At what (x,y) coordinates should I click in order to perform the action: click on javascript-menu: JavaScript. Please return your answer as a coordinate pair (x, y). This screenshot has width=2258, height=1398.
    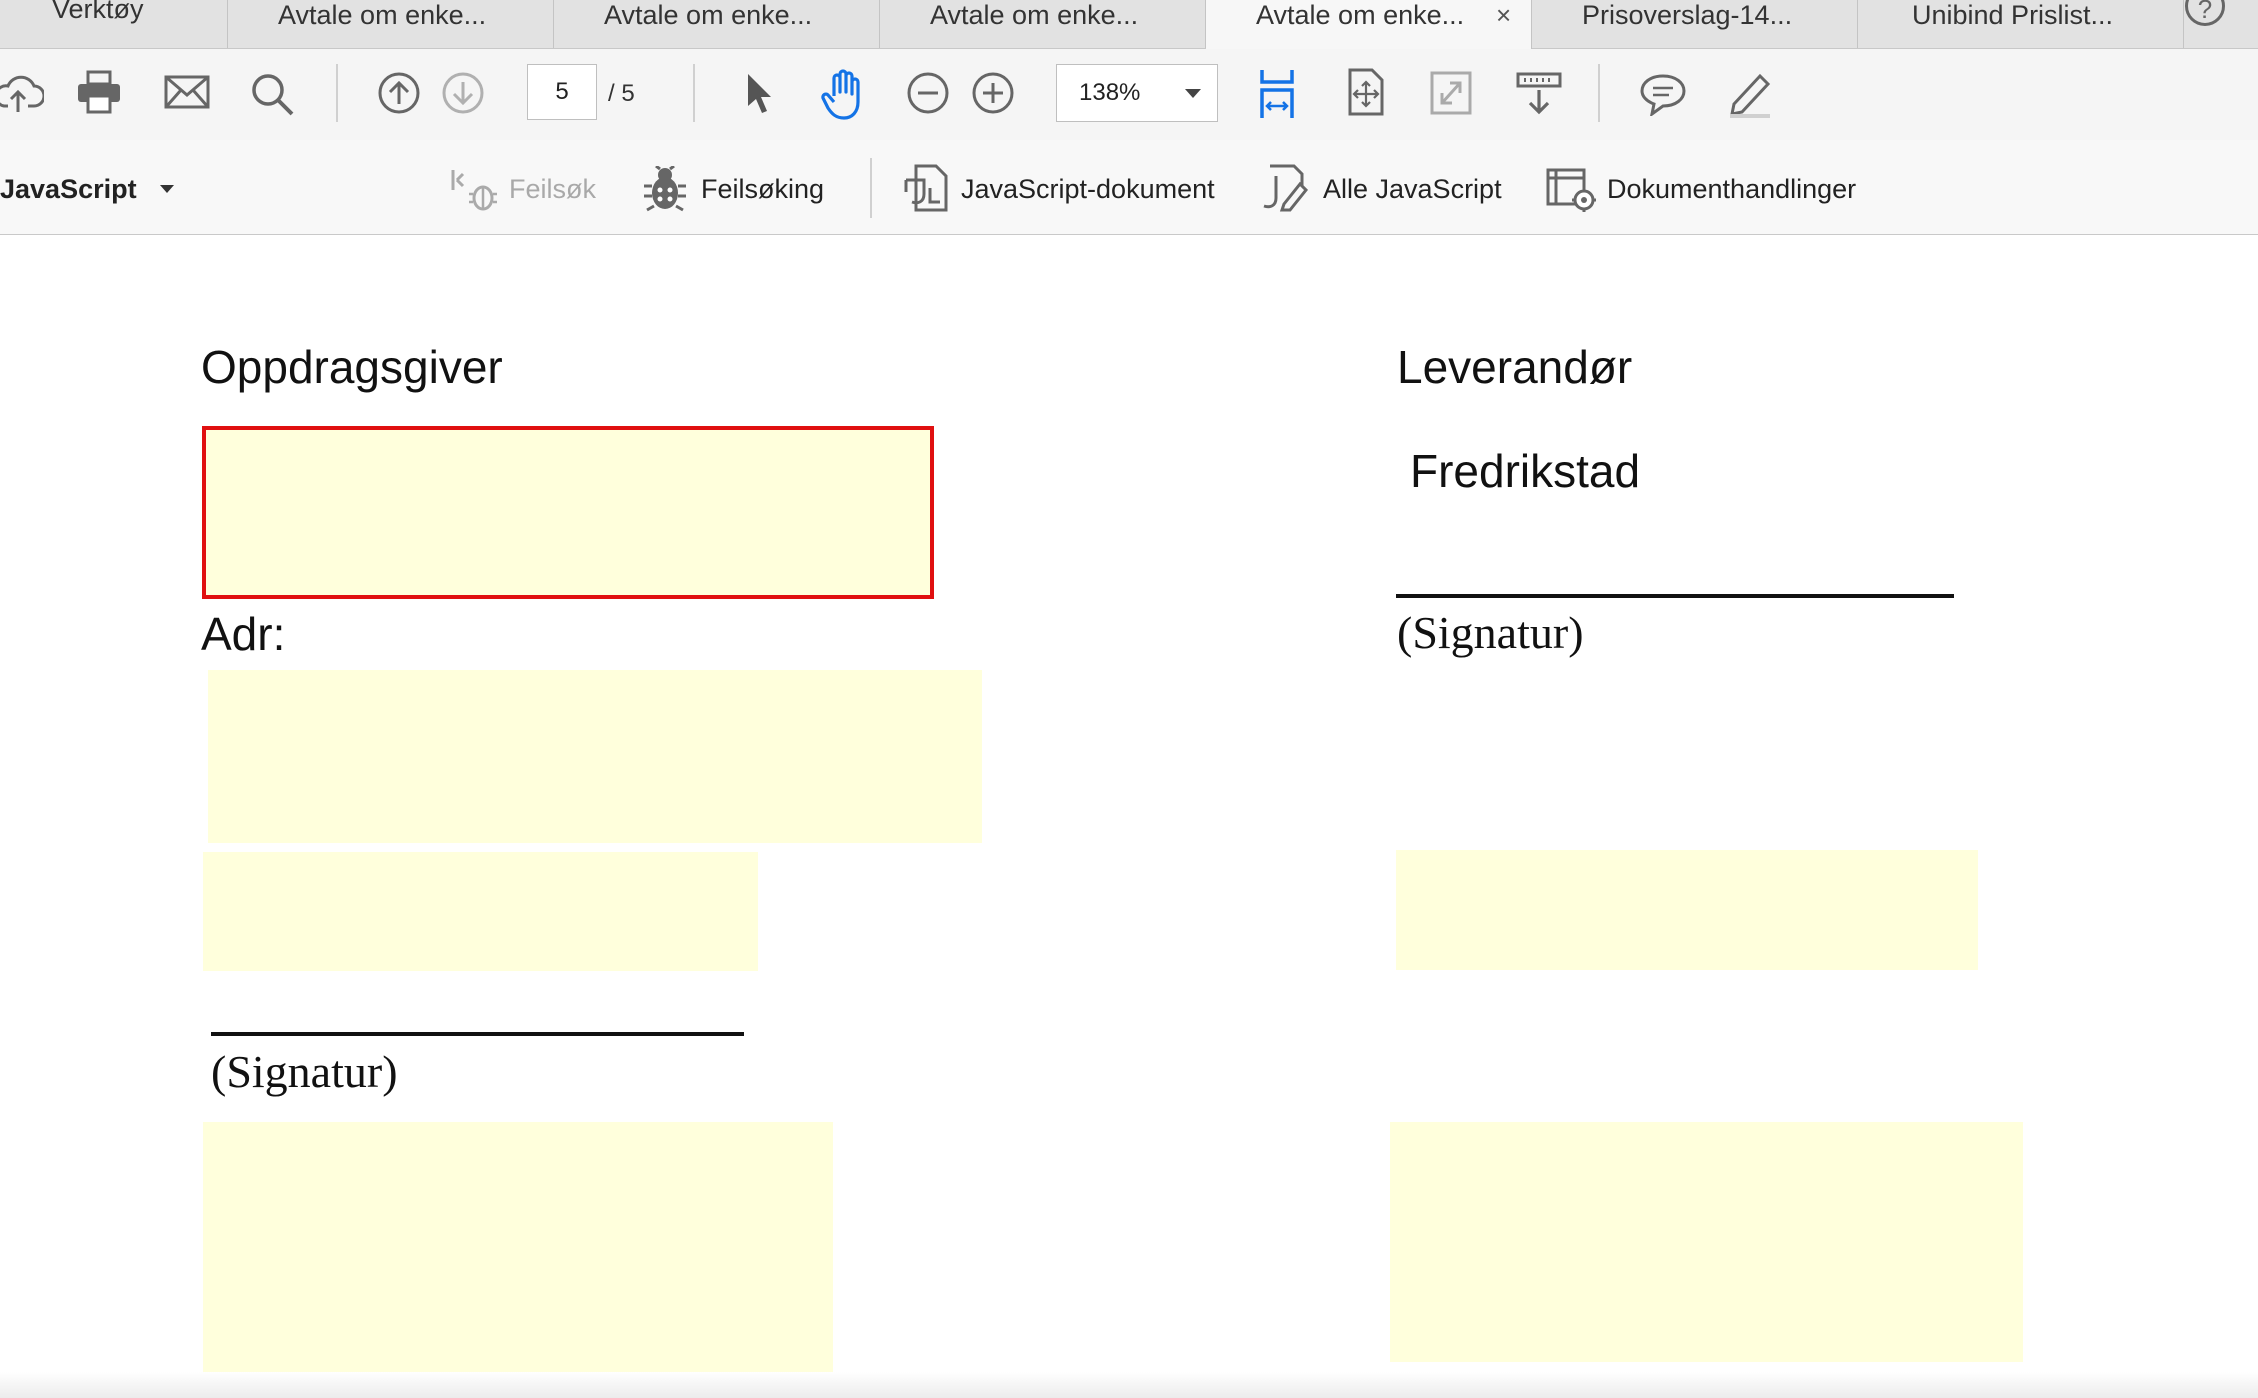
    Looking at the image, I should click on (68, 189).